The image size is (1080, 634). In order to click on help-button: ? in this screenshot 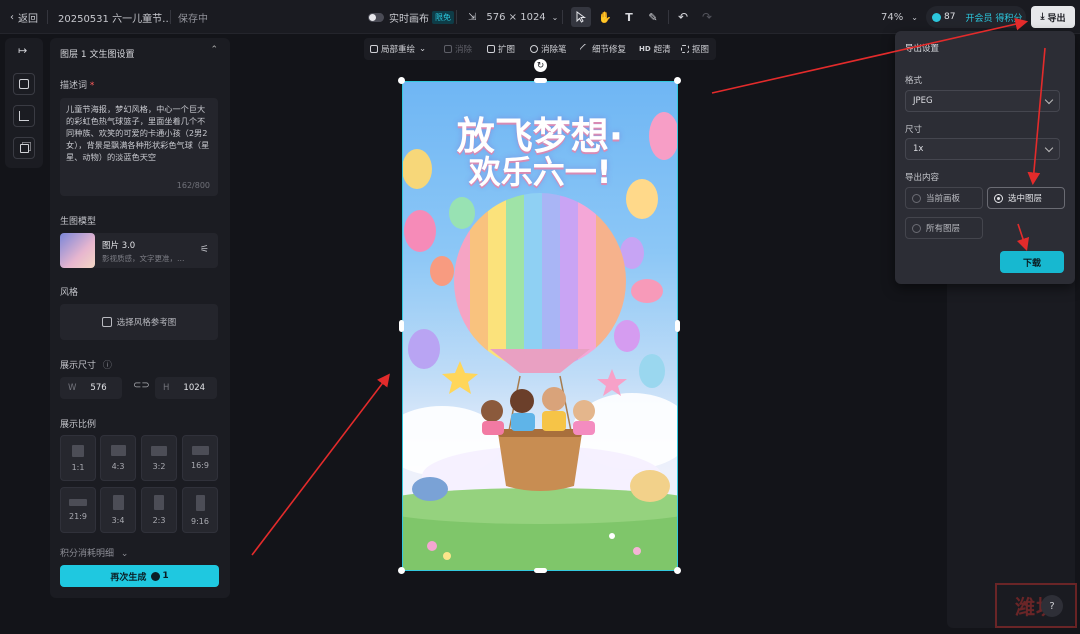, I will do `click(1052, 606)`.